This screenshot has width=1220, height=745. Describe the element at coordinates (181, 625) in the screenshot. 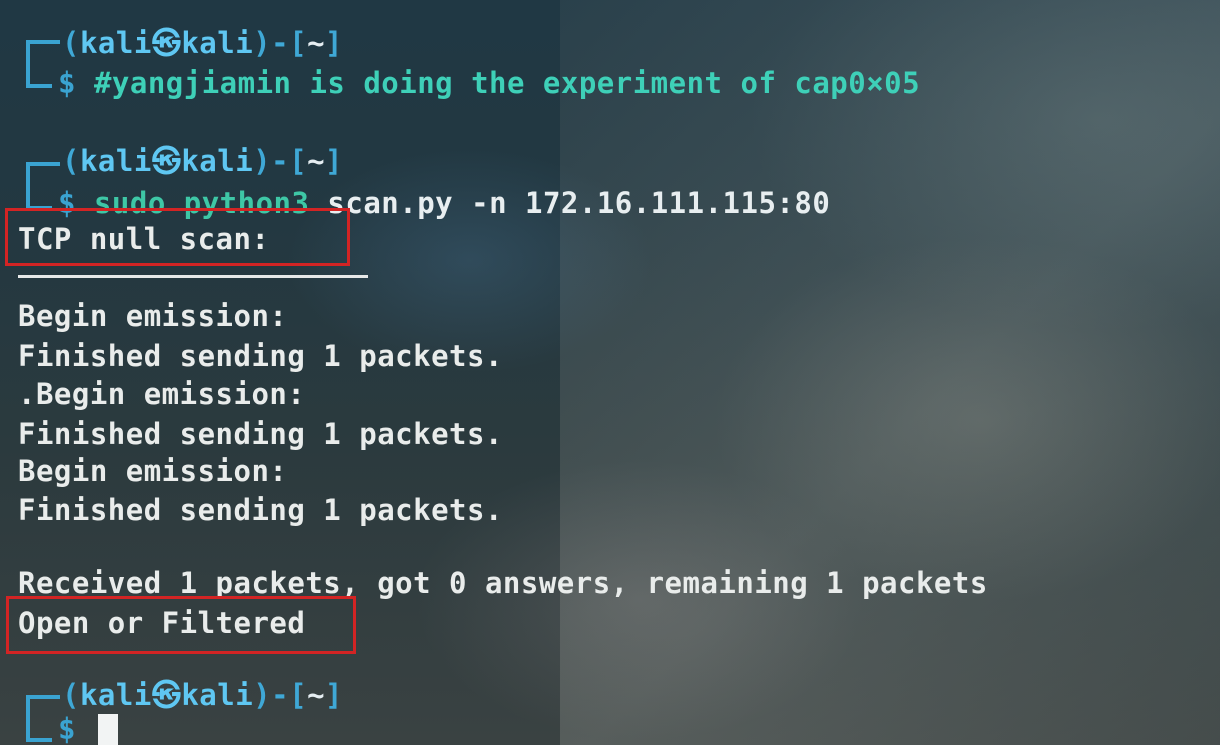

I see `highlight-box-result` at that location.